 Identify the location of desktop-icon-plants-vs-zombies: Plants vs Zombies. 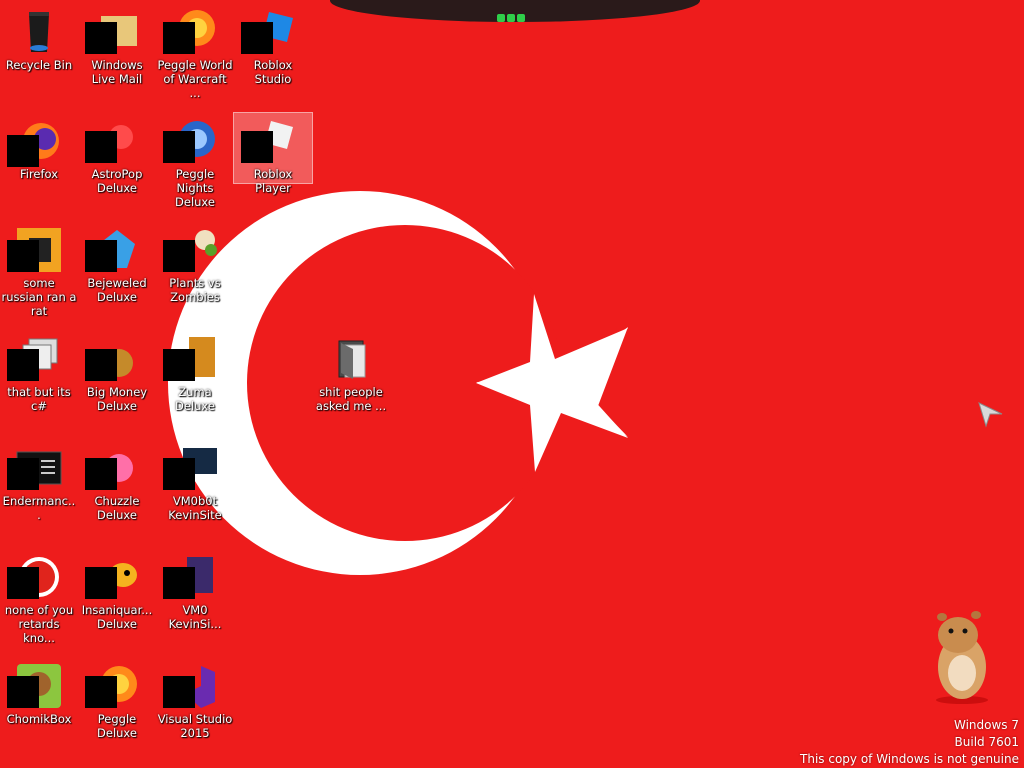
(195, 263).